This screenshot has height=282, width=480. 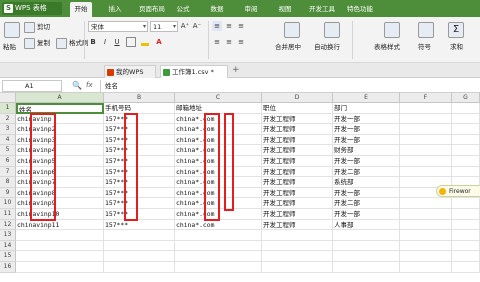 What do you see at coordinates (366, 225) in the screenshot?
I see `table-cell: 人事部` at bounding box center [366, 225].